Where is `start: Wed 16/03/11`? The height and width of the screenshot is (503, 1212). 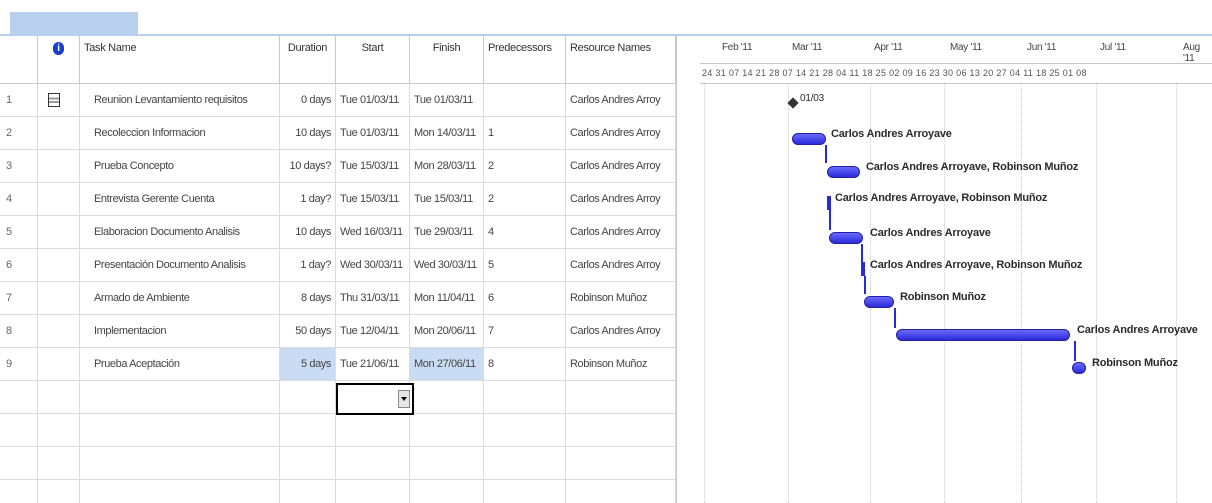
start: Wed 16/03/11 is located at coordinates (373, 232).